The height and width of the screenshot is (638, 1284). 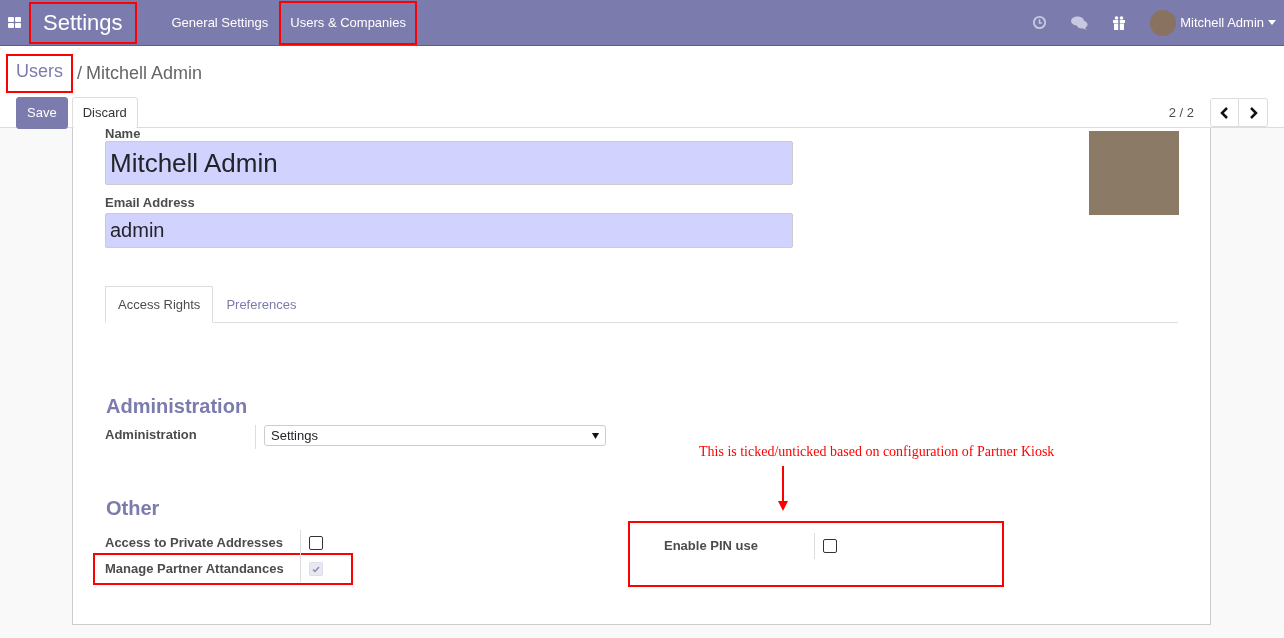 I want to click on tab: Access Rights, so click(x=159, y=304).